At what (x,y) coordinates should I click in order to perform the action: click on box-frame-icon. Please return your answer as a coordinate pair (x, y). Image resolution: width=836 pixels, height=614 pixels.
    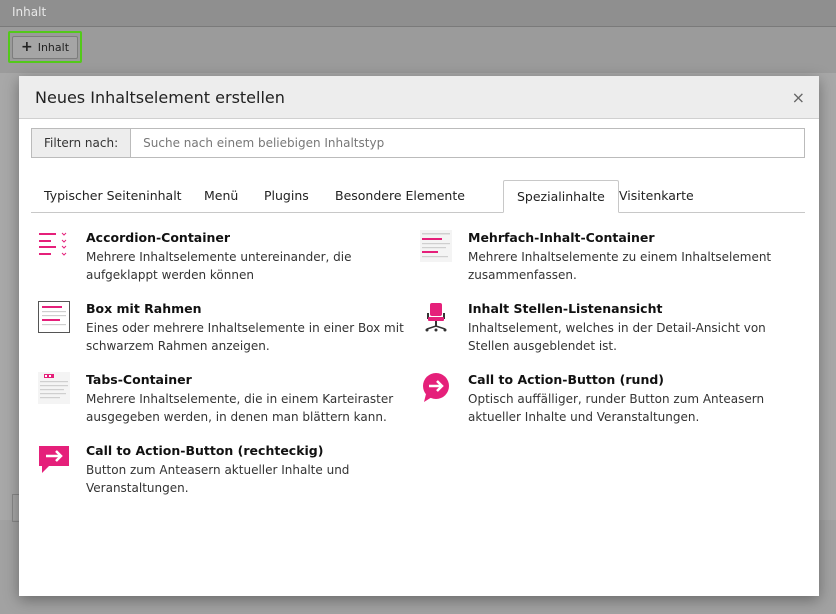
    Looking at the image, I should click on (54, 317).